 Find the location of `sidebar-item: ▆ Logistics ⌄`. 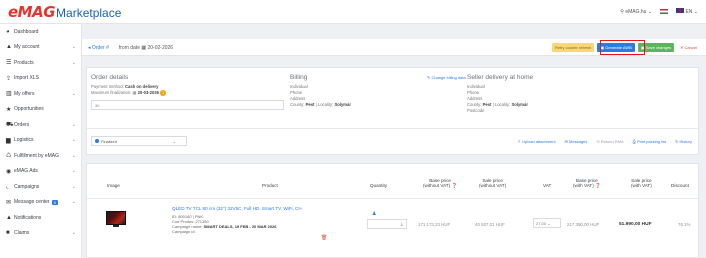

sidebar-item: ▆ Logistics ⌄ is located at coordinates (40, 141).